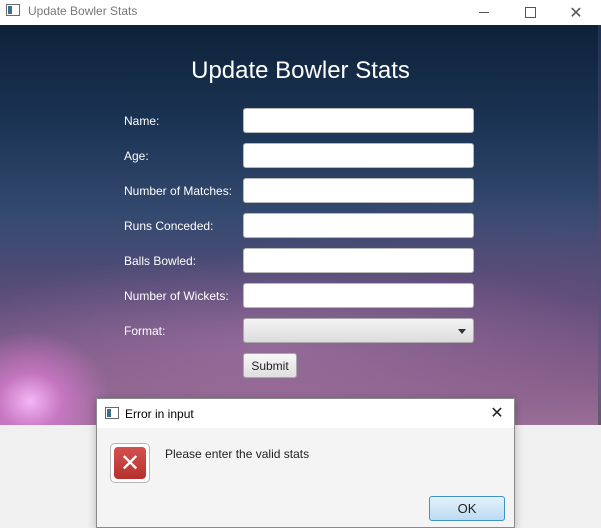  I want to click on balls-bowled-label: Balls Bowled:, so click(160, 261).